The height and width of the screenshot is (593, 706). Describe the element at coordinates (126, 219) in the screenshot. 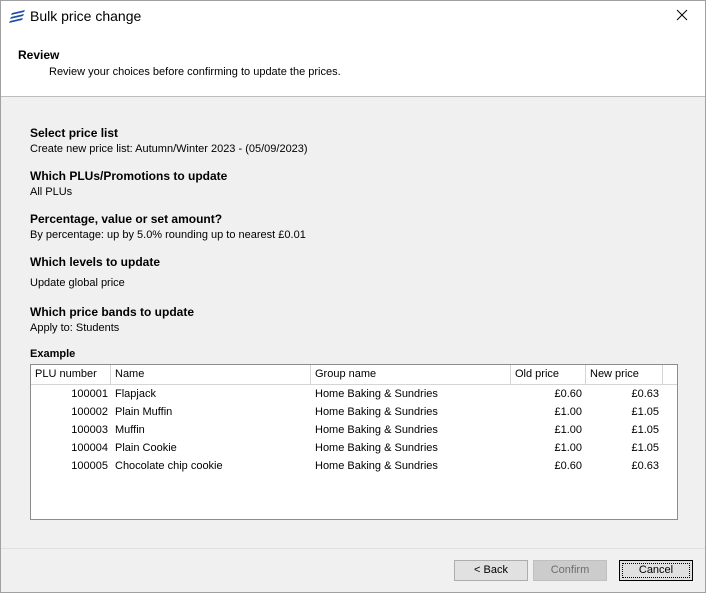

I see `percentage-heading: Percentage, value or set amount?` at that location.